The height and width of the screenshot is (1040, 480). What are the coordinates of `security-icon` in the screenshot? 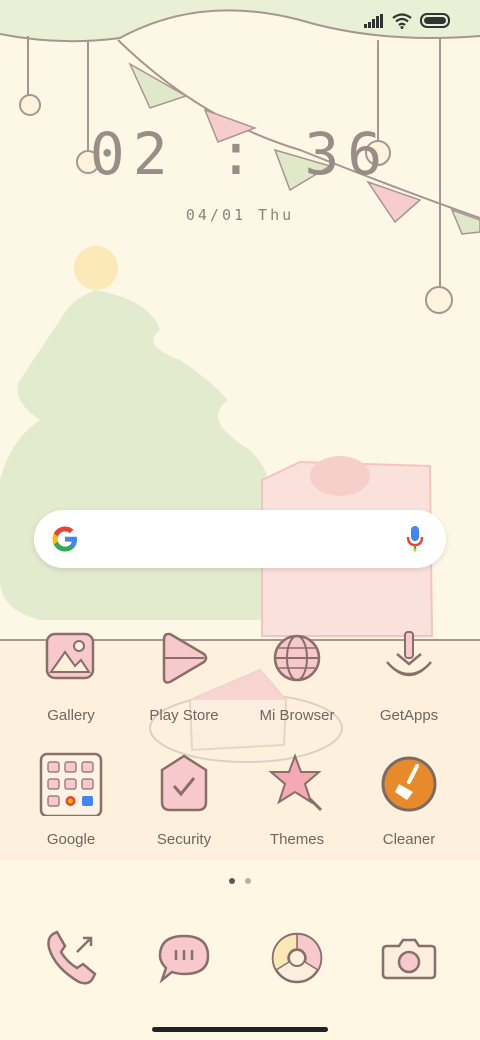 It's located at (184, 783).